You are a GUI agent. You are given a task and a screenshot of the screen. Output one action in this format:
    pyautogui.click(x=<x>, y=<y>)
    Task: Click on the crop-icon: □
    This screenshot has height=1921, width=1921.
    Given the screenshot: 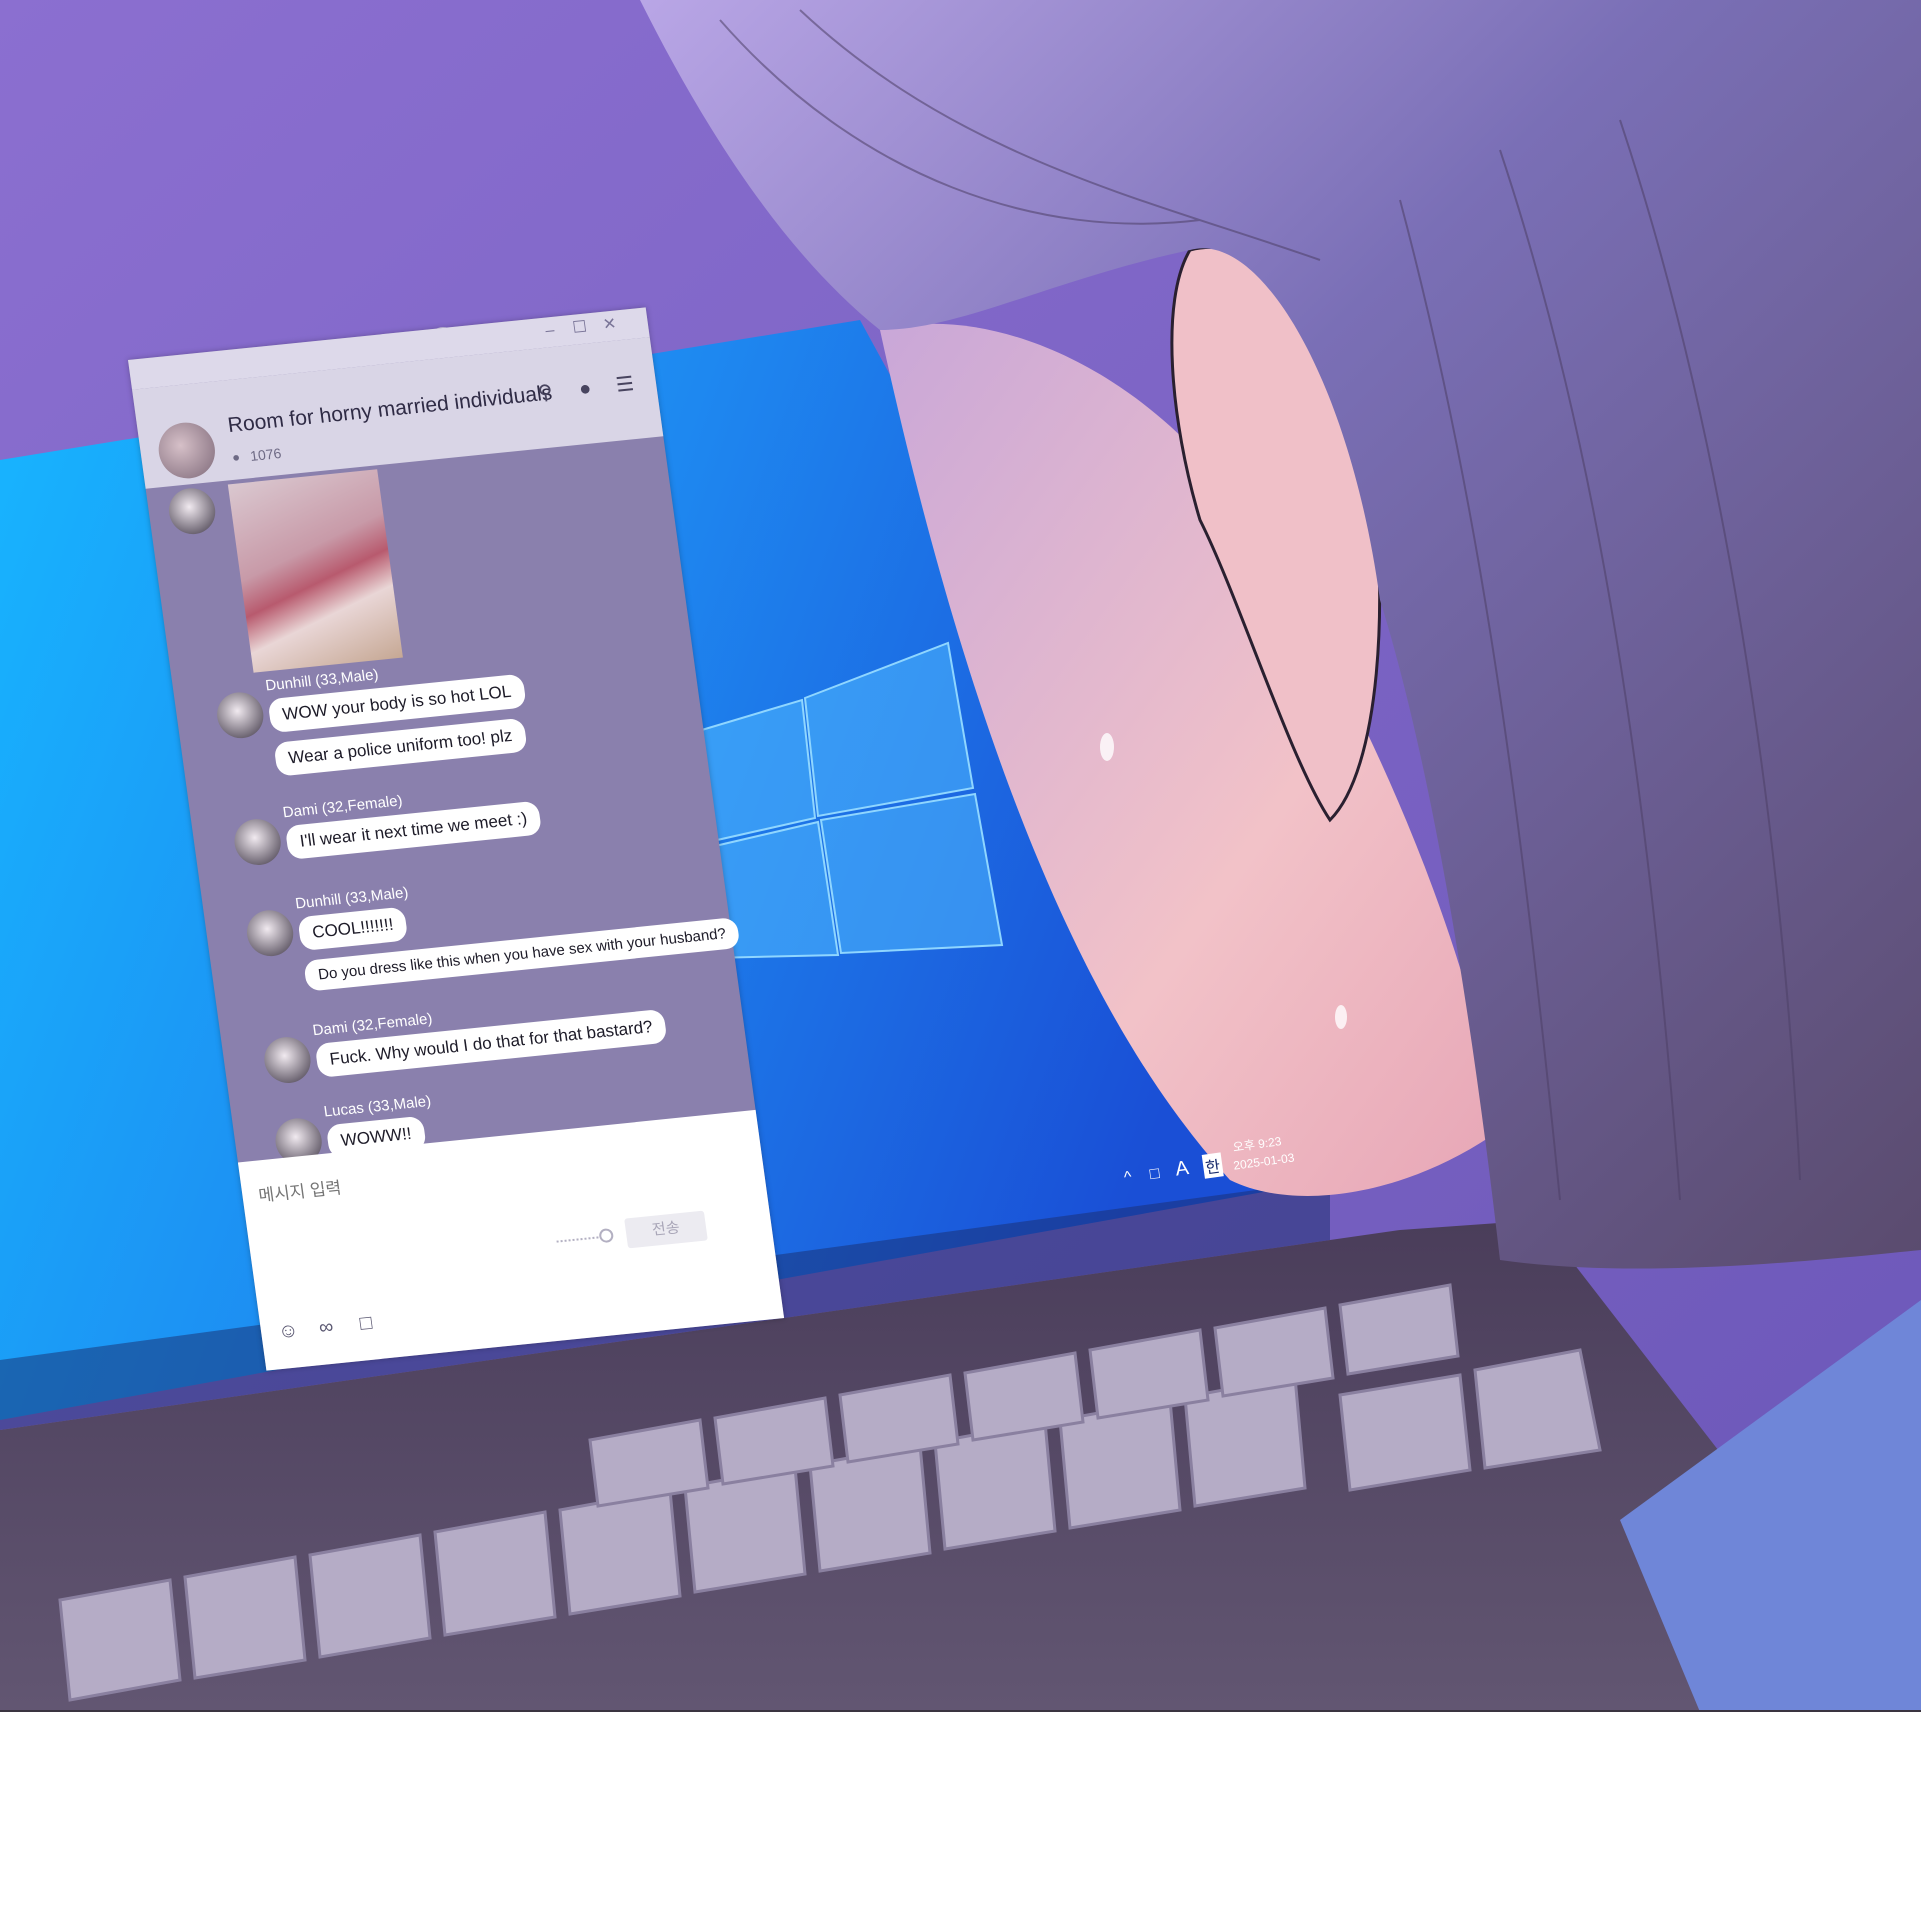 What is the action you would take?
    pyautogui.click(x=365, y=1323)
    